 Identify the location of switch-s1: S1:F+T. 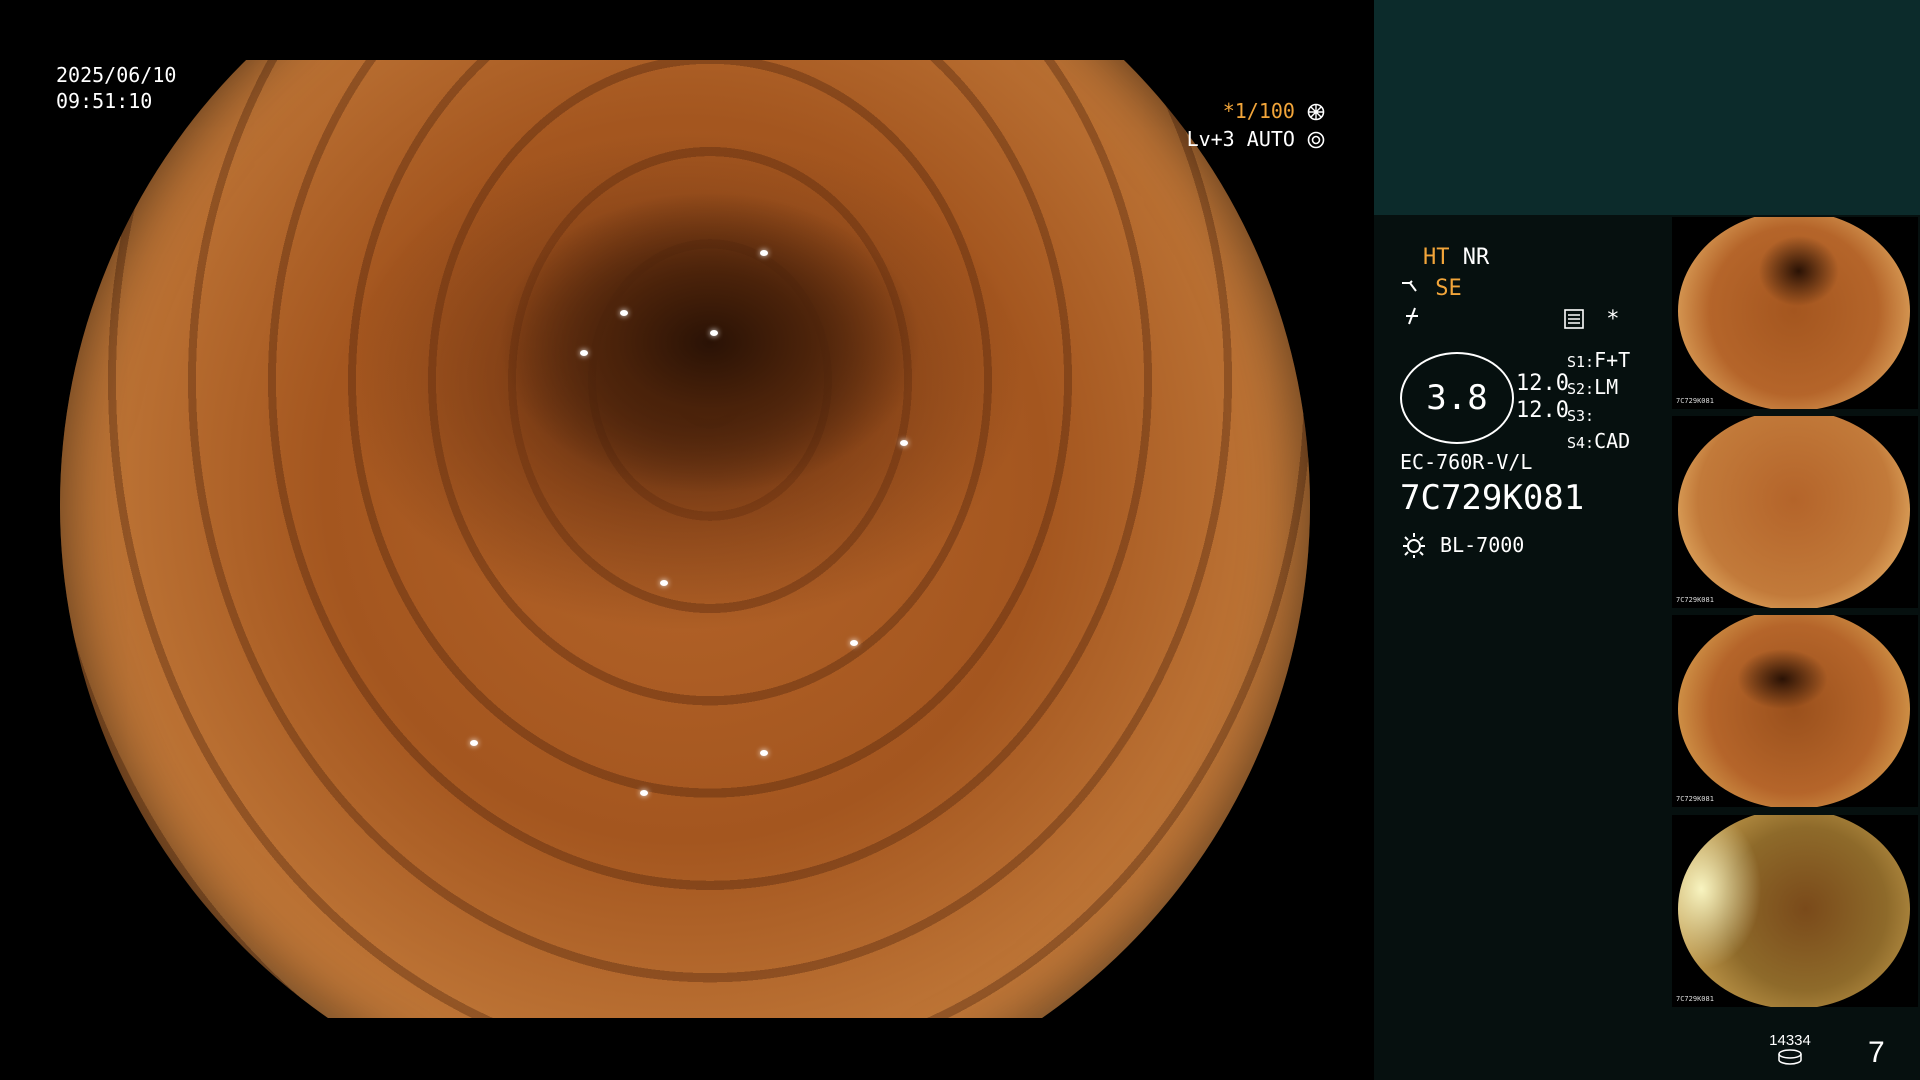
(1599, 360).